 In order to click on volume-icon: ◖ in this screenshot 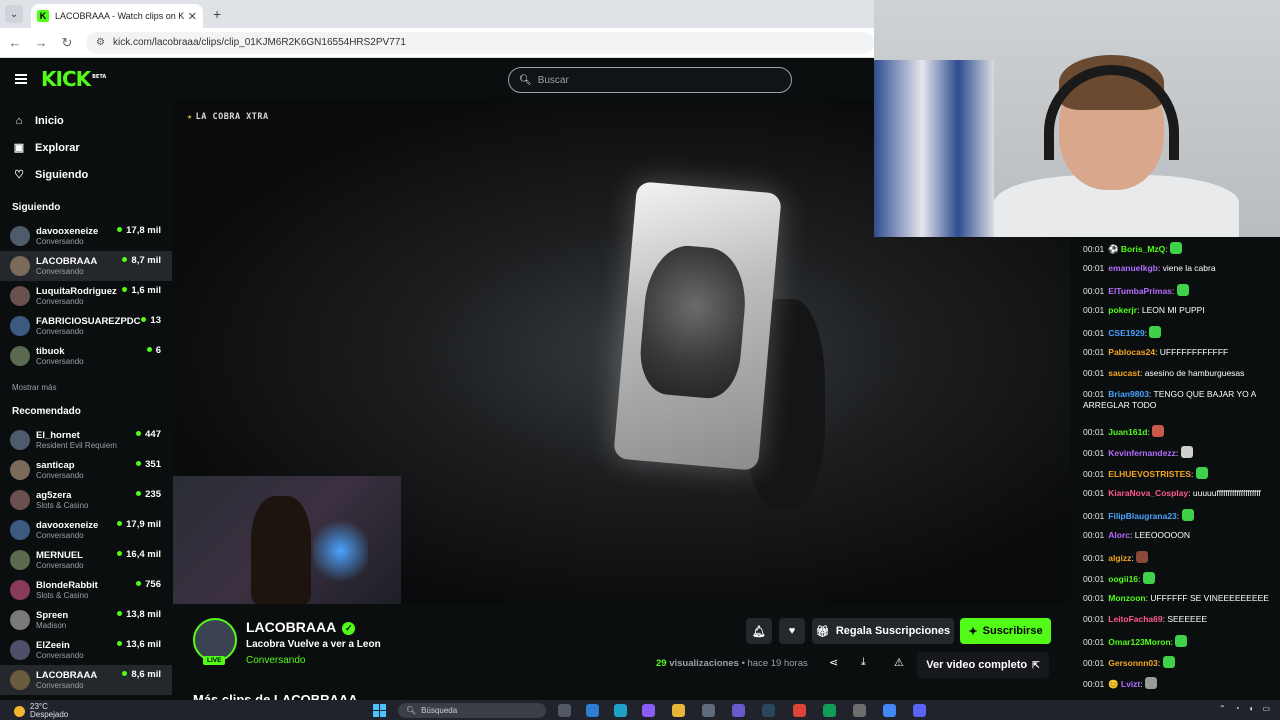, I will do `click(1251, 708)`.